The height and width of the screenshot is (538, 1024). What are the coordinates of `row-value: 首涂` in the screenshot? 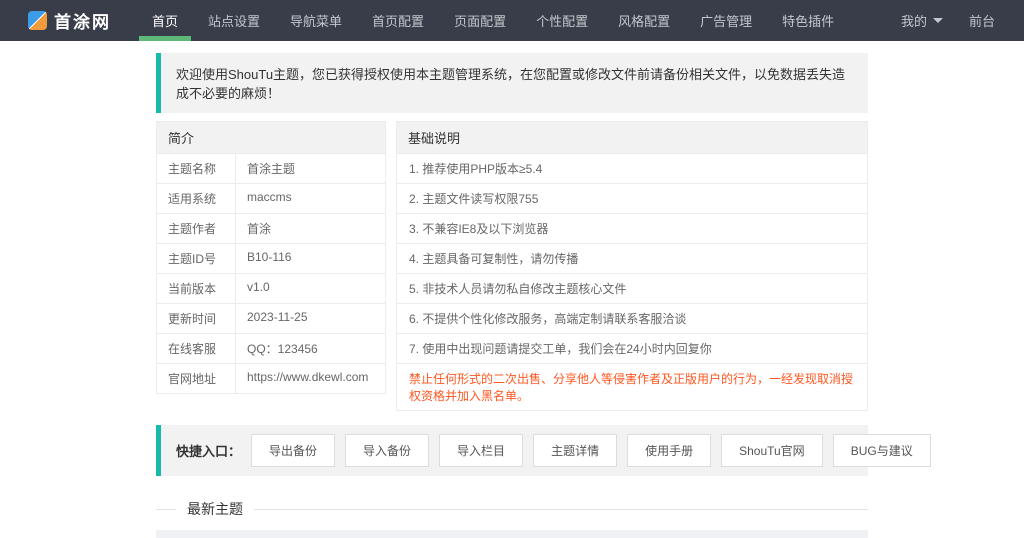 It's located at (259, 229).